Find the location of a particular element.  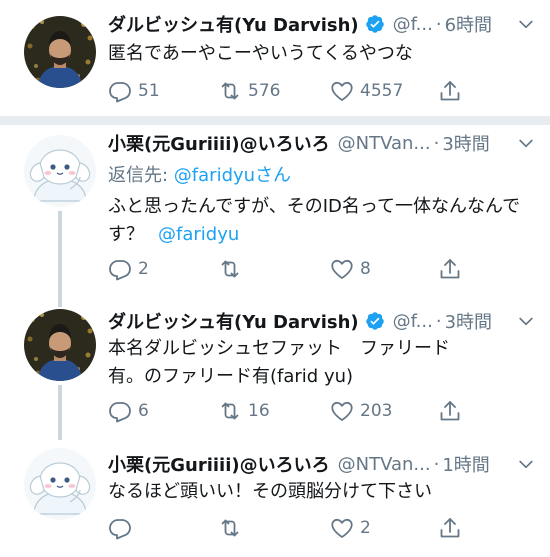

like-count: 2 is located at coordinates (365, 528).